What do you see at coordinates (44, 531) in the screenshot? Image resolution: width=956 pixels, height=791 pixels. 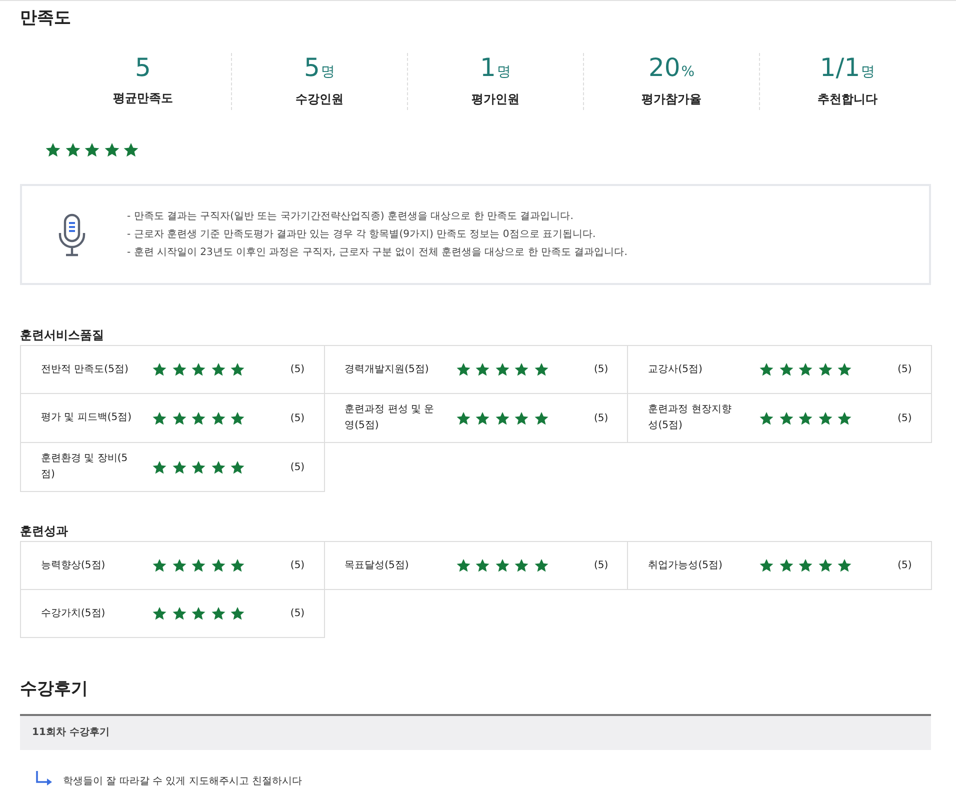 I see `section-title: 훈련성과` at bounding box center [44, 531].